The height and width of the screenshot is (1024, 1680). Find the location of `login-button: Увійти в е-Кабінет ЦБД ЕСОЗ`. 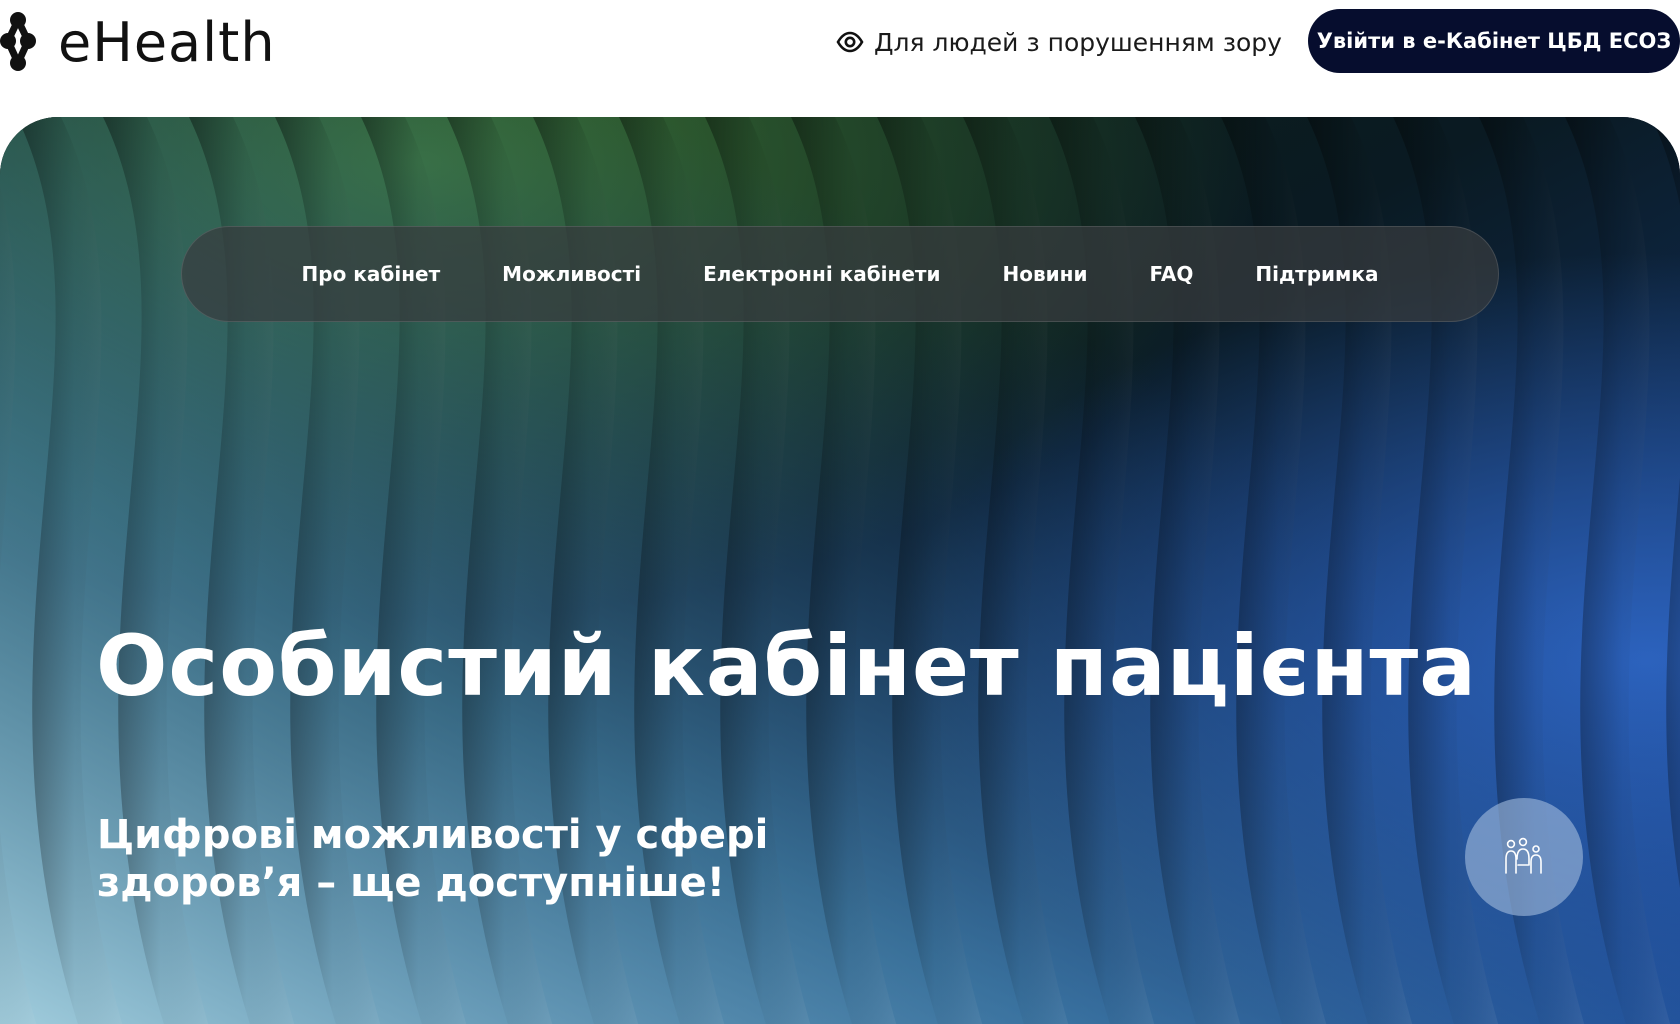

login-button: Увійти в е-Кабінет ЦБД ЕСОЗ is located at coordinates (1494, 41).